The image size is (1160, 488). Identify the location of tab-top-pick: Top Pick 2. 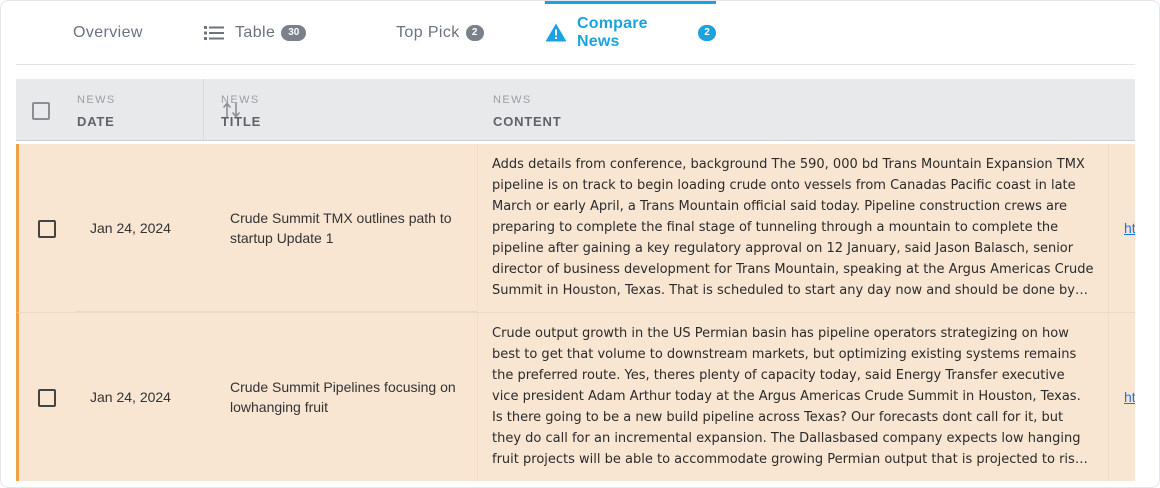
(440, 32).